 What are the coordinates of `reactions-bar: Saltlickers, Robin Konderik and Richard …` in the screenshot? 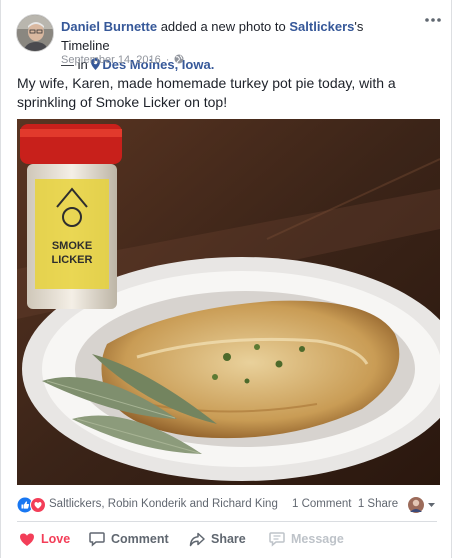 It's located at (227, 505).